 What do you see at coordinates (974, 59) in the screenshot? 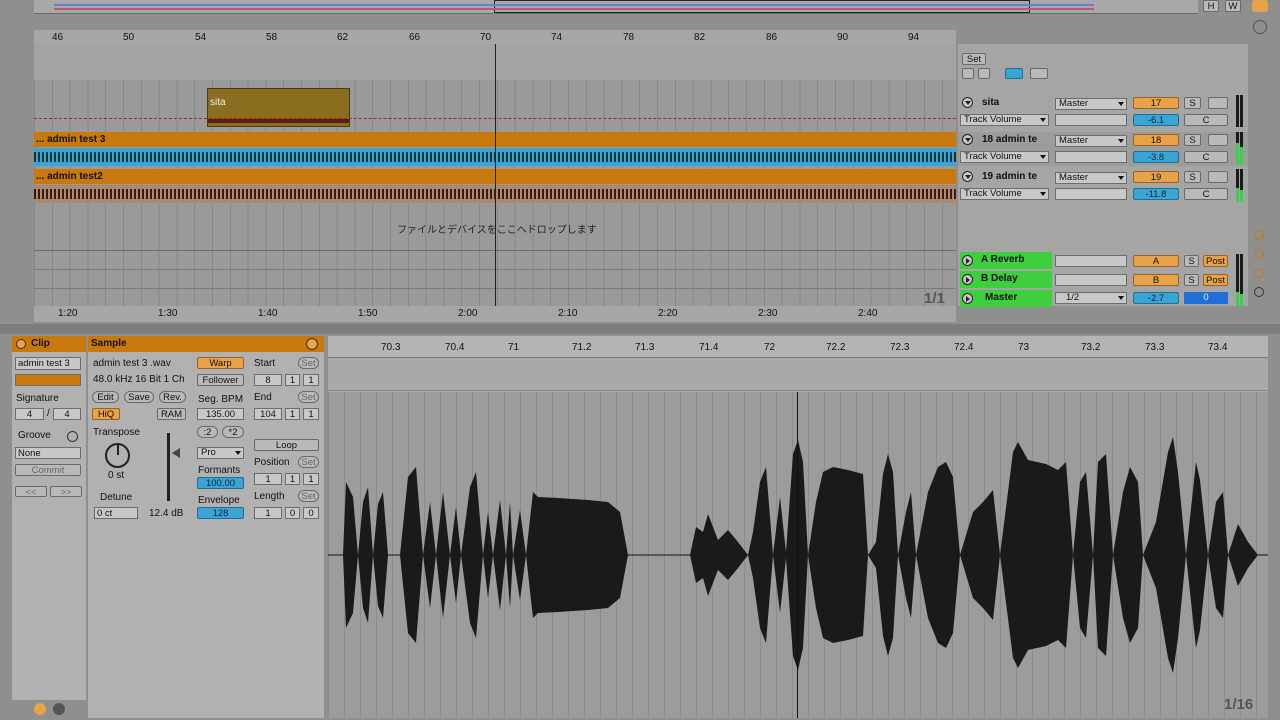
I see `set-button: Set` at bounding box center [974, 59].